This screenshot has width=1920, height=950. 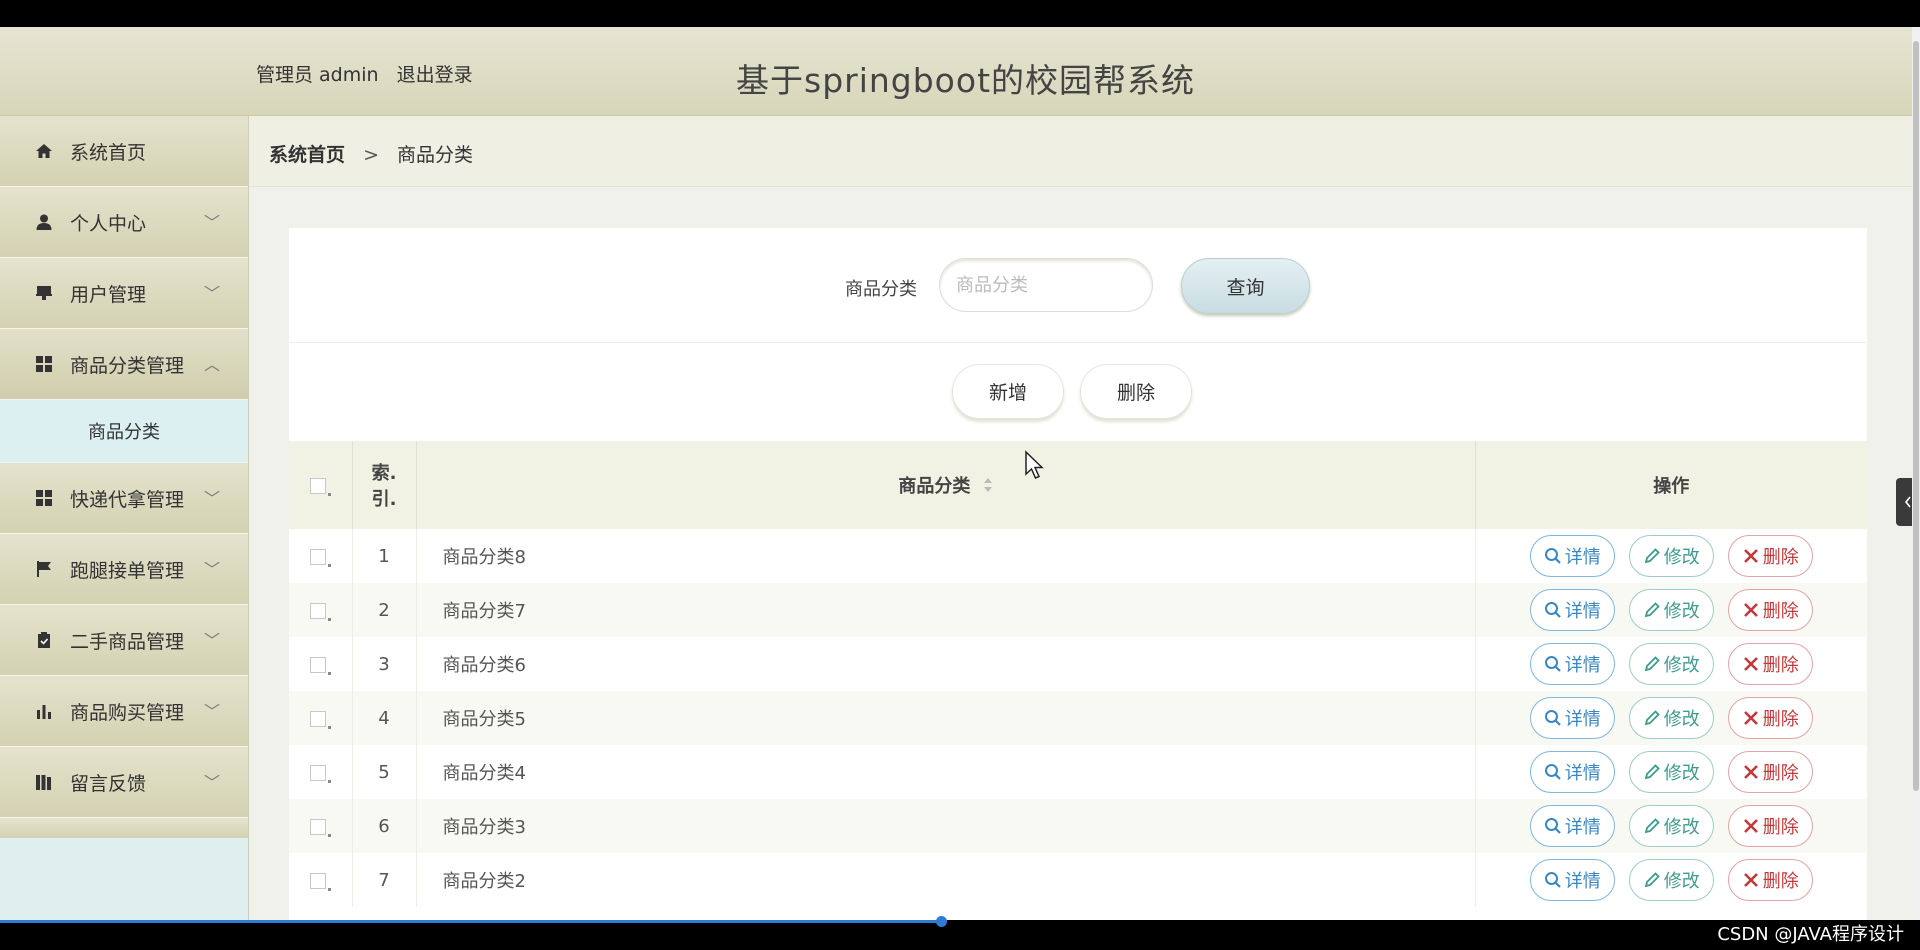 I want to click on table-row: 1 商品分类8 详情 修改 删除, so click(x=1078, y=556).